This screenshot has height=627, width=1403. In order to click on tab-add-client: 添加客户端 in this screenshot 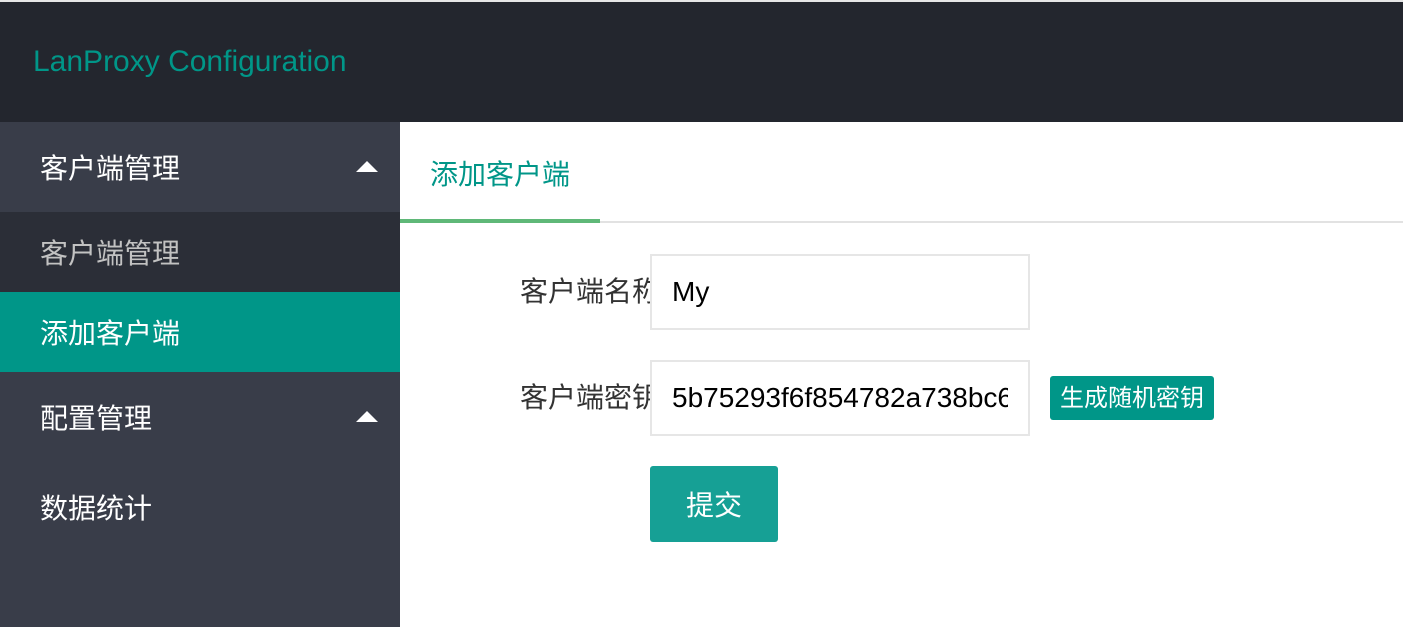, I will do `click(500, 172)`.